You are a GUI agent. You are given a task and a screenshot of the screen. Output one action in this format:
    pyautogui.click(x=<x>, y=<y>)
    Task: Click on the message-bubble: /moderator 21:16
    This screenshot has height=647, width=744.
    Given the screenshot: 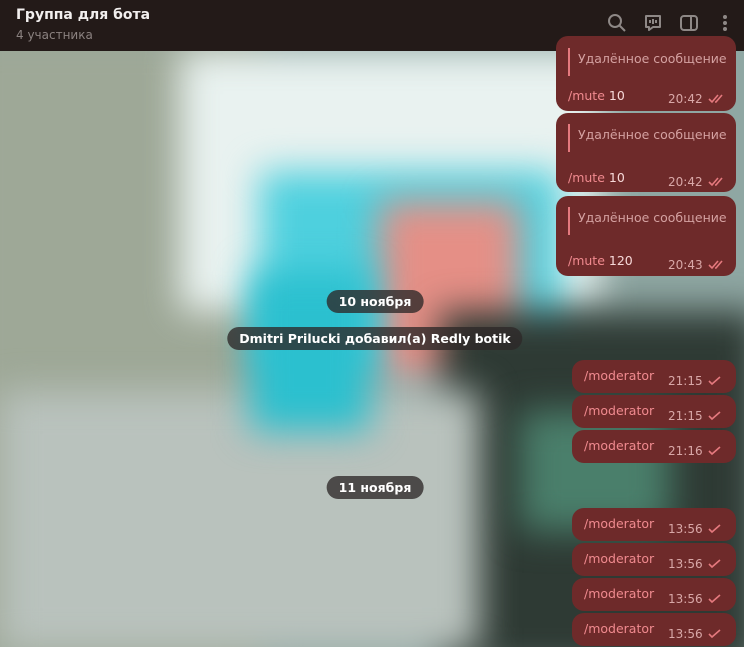 What is the action you would take?
    pyautogui.click(x=654, y=446)
    